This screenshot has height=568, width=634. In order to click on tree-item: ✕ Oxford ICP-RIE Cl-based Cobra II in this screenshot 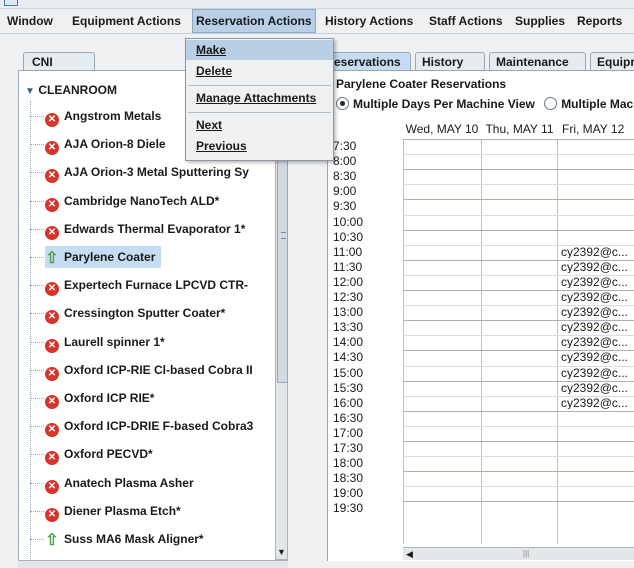, I will do `click(152, 370)`.